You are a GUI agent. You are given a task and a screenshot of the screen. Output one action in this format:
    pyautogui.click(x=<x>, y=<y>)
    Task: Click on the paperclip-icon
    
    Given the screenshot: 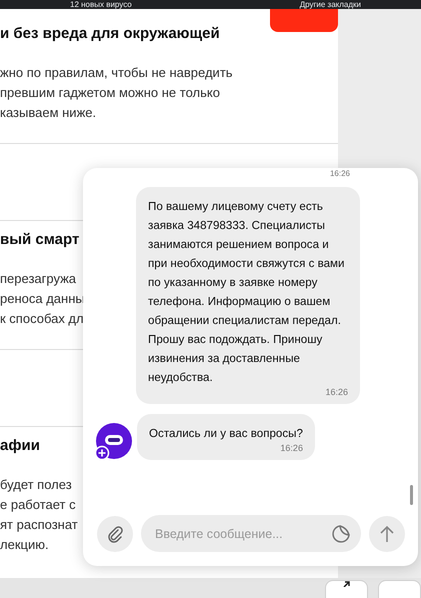 What is the action you would take?
    pyautogui.click(x=115, y=533)
    